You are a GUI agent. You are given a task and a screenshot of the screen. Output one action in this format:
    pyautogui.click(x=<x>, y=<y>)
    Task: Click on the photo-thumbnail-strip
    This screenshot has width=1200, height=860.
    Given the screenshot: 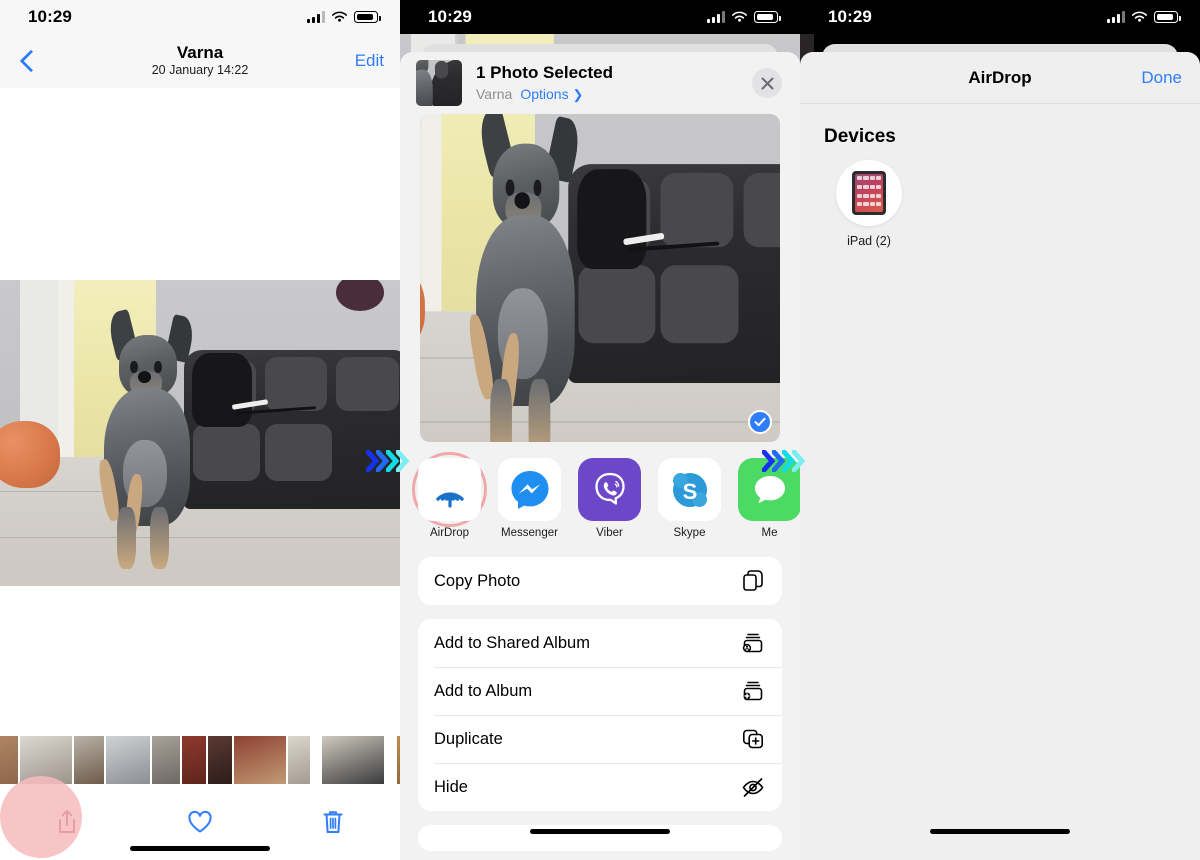 What is the action you would take?
    pyautogui.click(x=200, y=760)
    